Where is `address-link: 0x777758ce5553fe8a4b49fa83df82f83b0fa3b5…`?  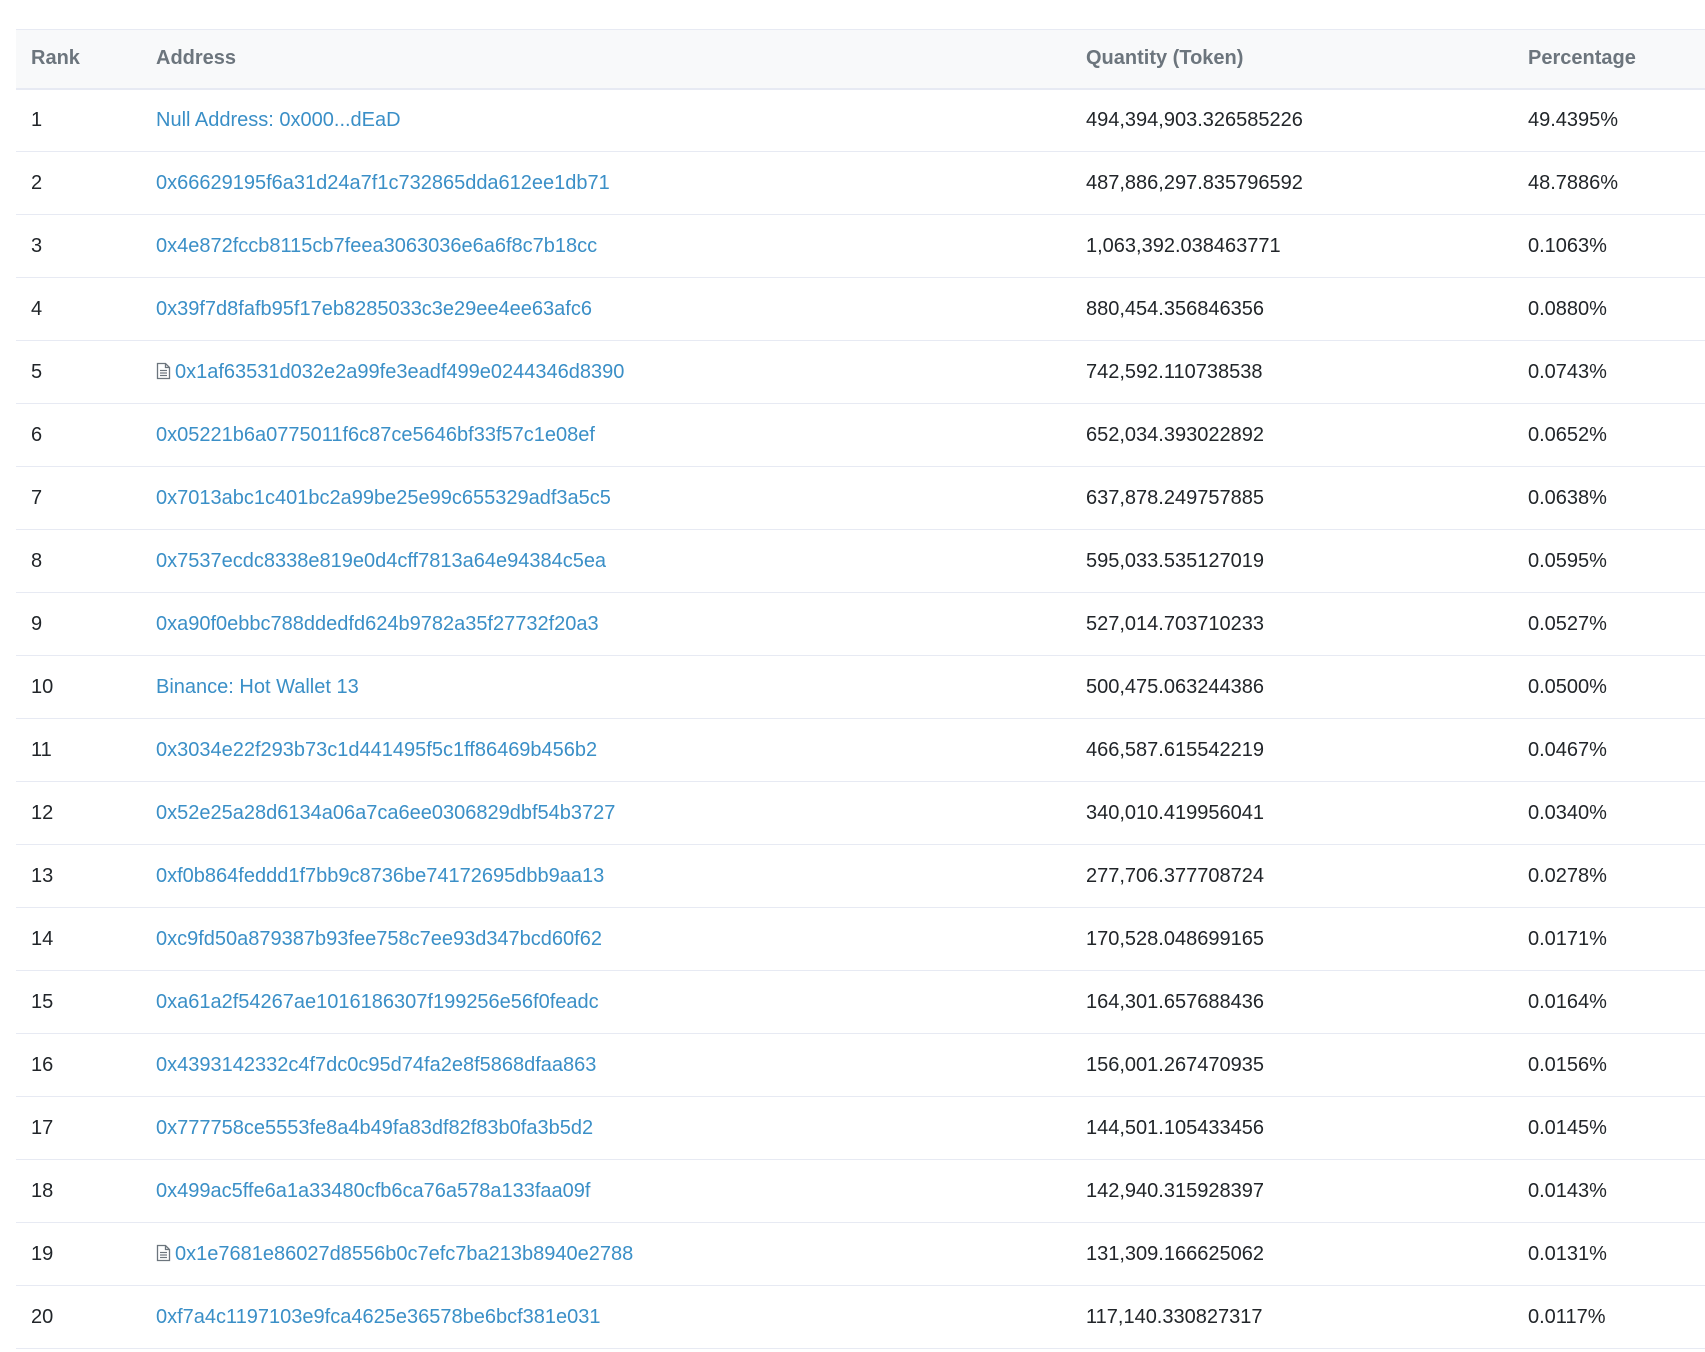 address-link: 0x777758ce5553fe8a4b49fa83df82f83b0fa3b5… is located at coordinates (374, 1128).